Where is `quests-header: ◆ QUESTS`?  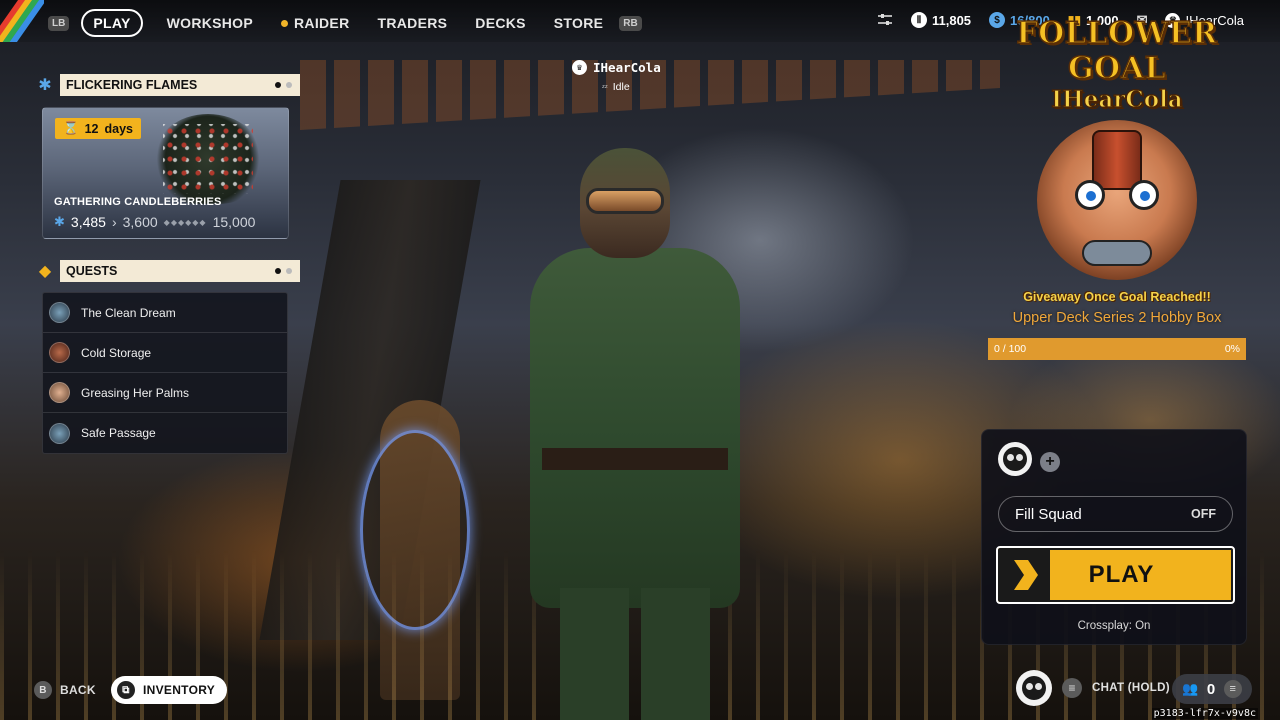 quests-header: ◆ QUESTS is located at coordinates (167, 271).